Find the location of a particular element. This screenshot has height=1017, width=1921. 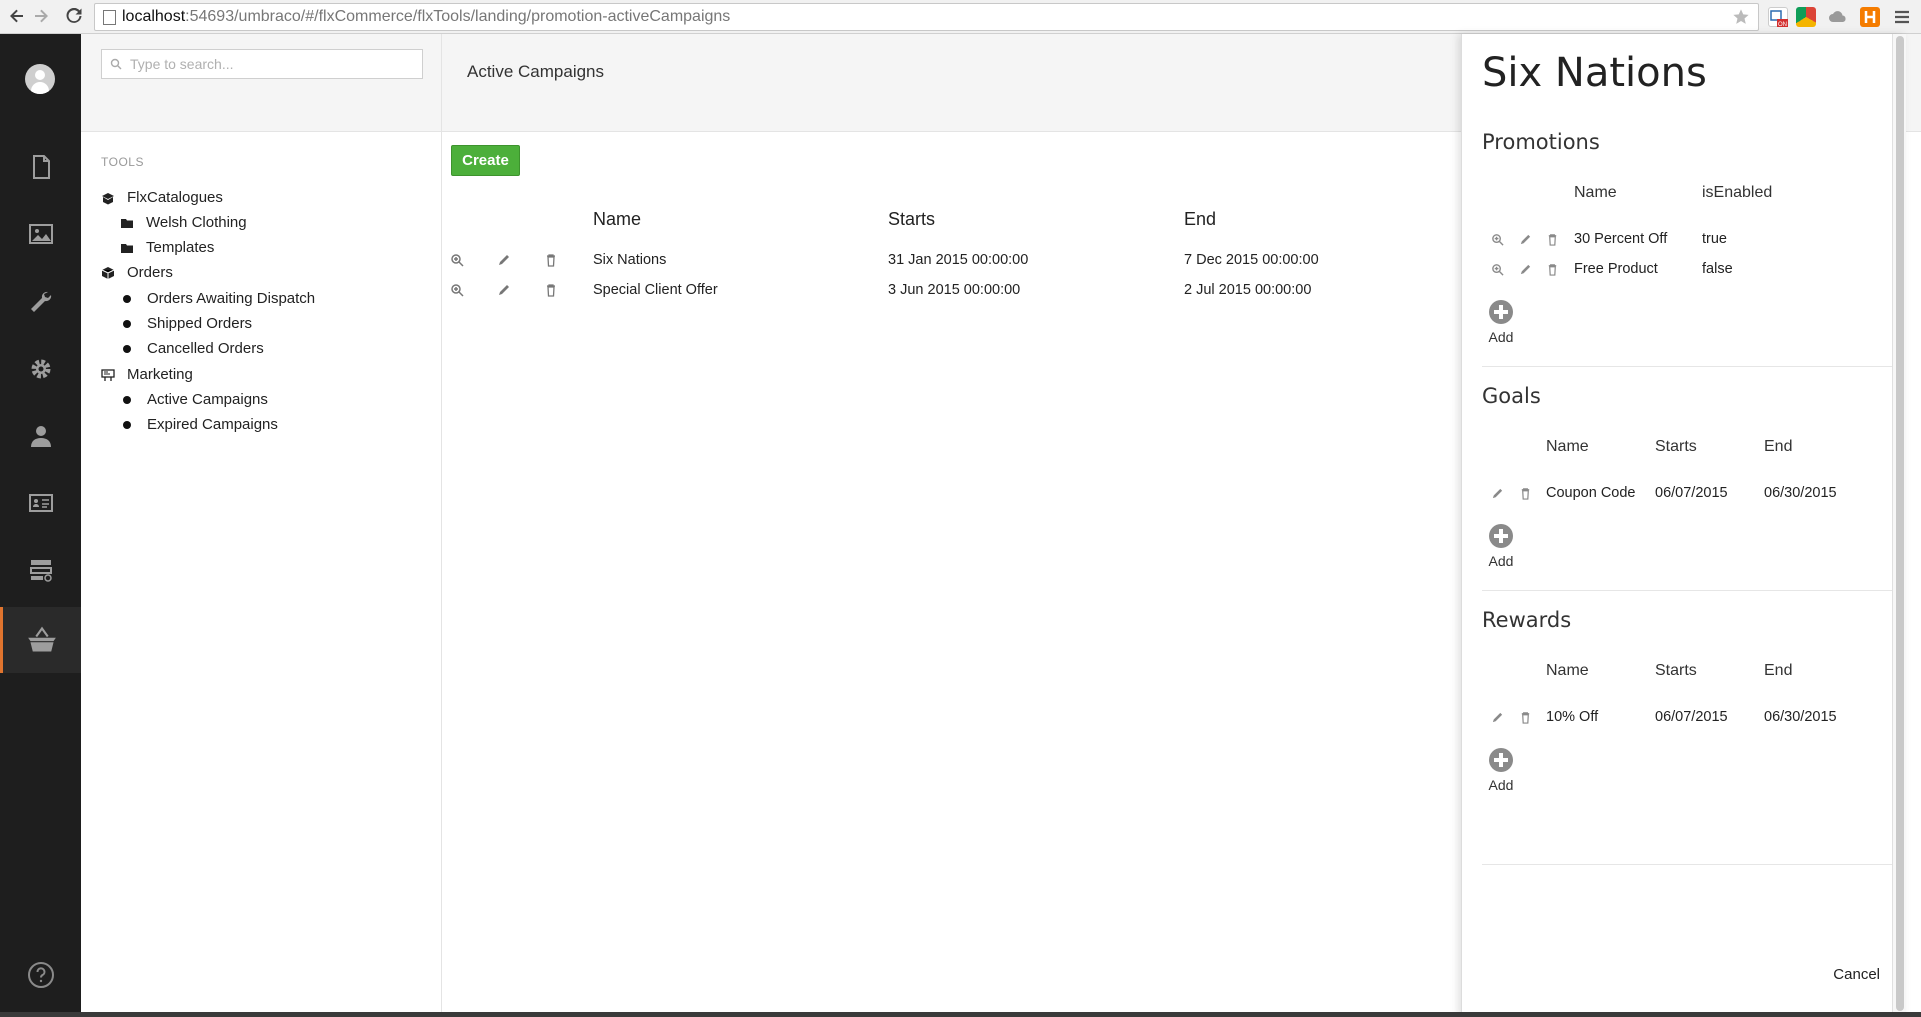

add-reward-button: Add is located at coordinates (1501, 773).